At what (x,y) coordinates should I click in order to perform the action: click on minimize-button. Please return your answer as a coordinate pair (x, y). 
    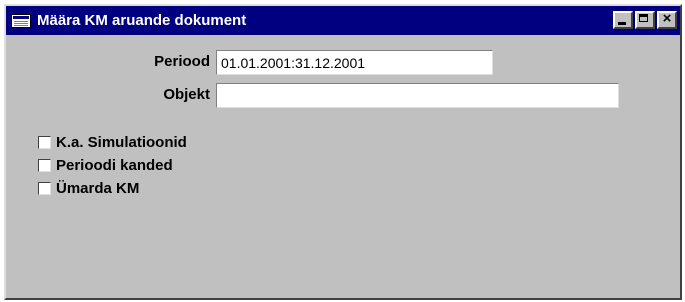
    Looking at the image, I should click on (623, 20).